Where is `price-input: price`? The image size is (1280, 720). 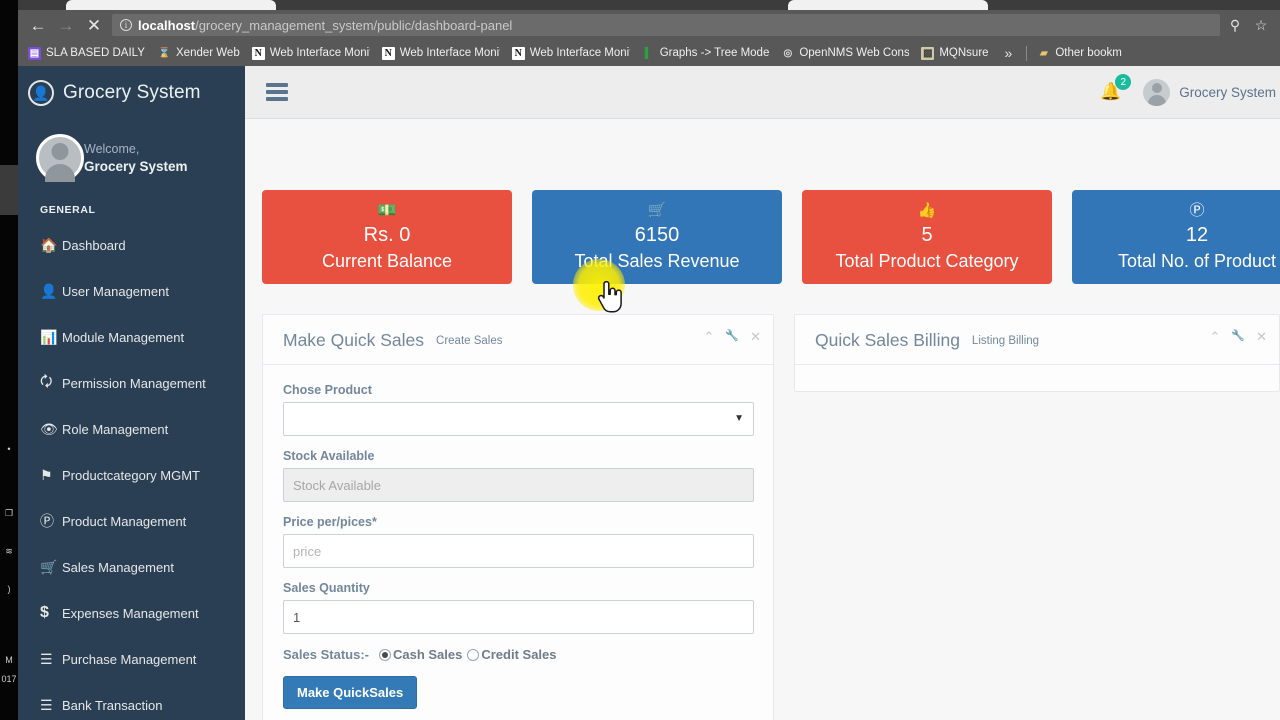
price-input: price is located at coordinates (518, 551).